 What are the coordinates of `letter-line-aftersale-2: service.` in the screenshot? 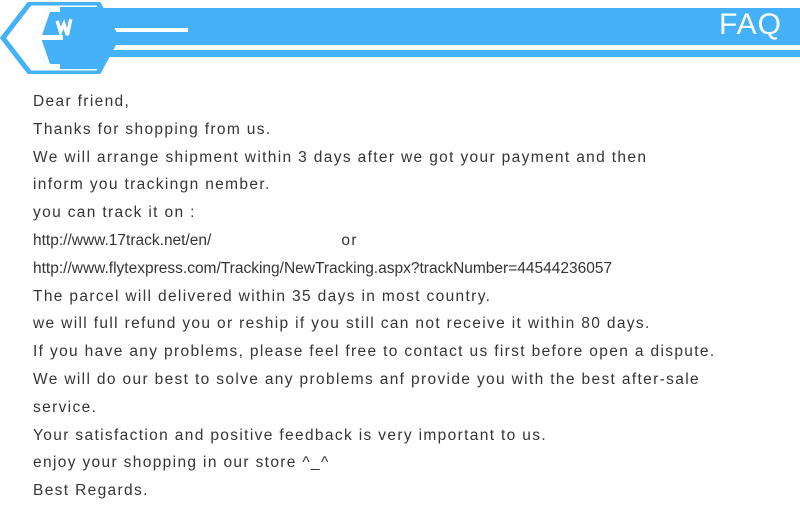 It's located at (65, 407).